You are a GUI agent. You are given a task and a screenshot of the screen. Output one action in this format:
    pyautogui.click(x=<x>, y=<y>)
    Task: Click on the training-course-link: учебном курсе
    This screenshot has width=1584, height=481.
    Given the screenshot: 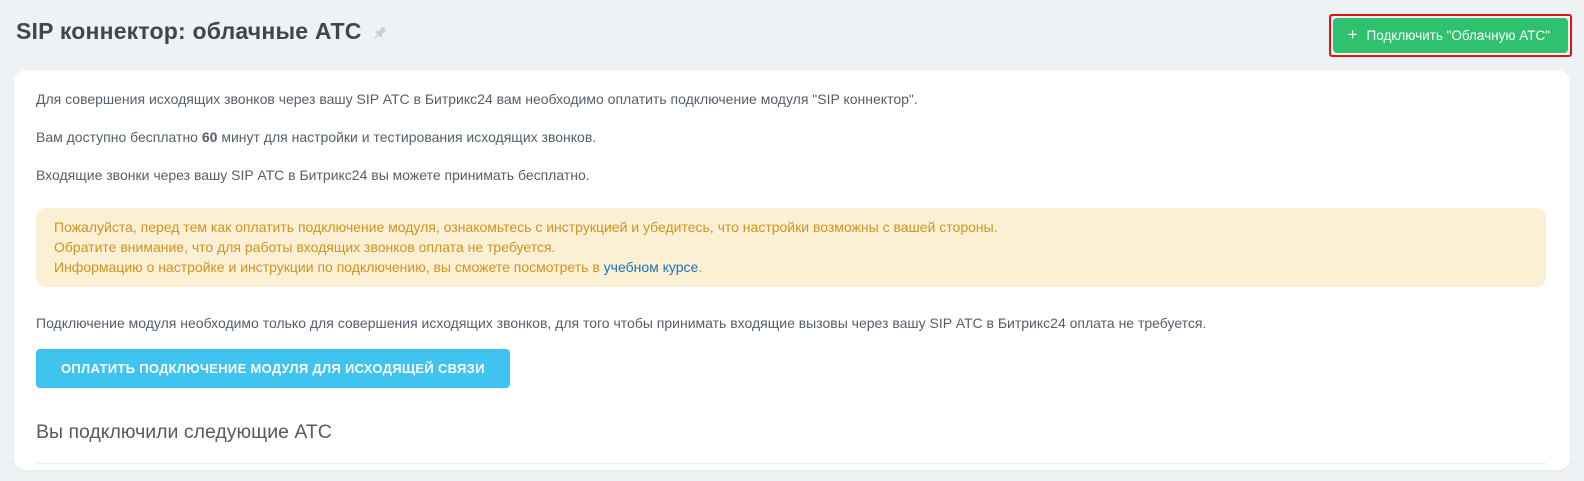 What is the action you would take?
    pyautogui.click(x=651, y=267)
    